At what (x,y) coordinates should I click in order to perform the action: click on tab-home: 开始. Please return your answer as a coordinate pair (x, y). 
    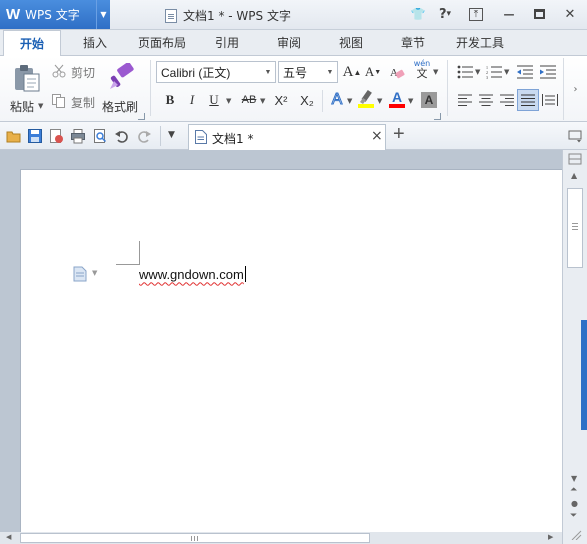
    Looking at the image, I should click on (32, 43).